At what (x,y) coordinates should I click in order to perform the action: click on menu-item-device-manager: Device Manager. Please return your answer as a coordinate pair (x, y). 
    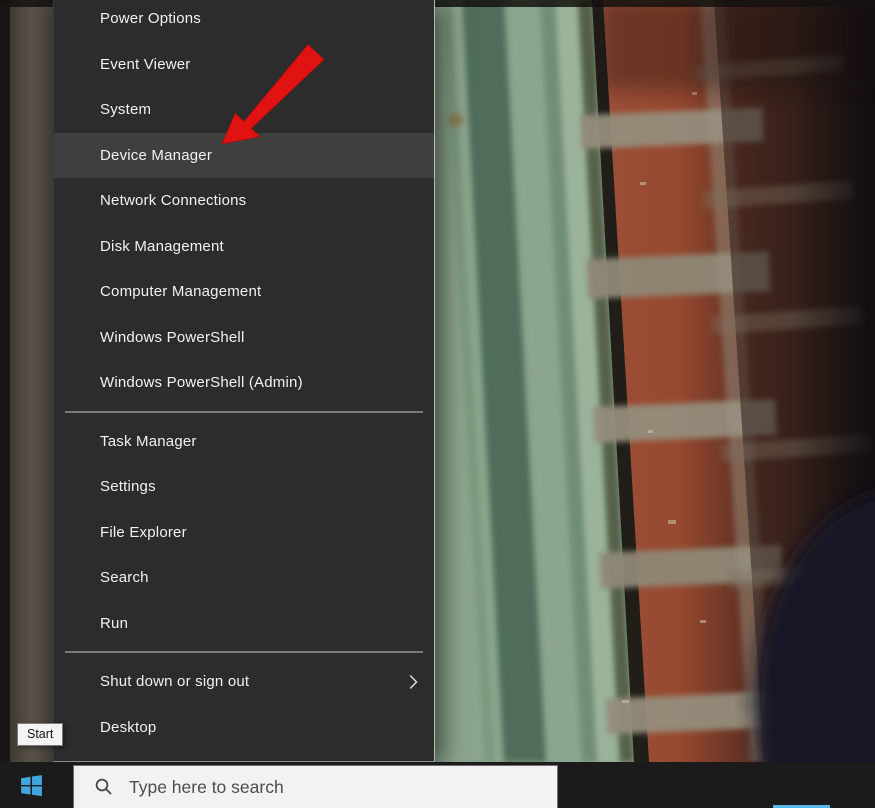
    Looking at the image, I should click on (244, 155).